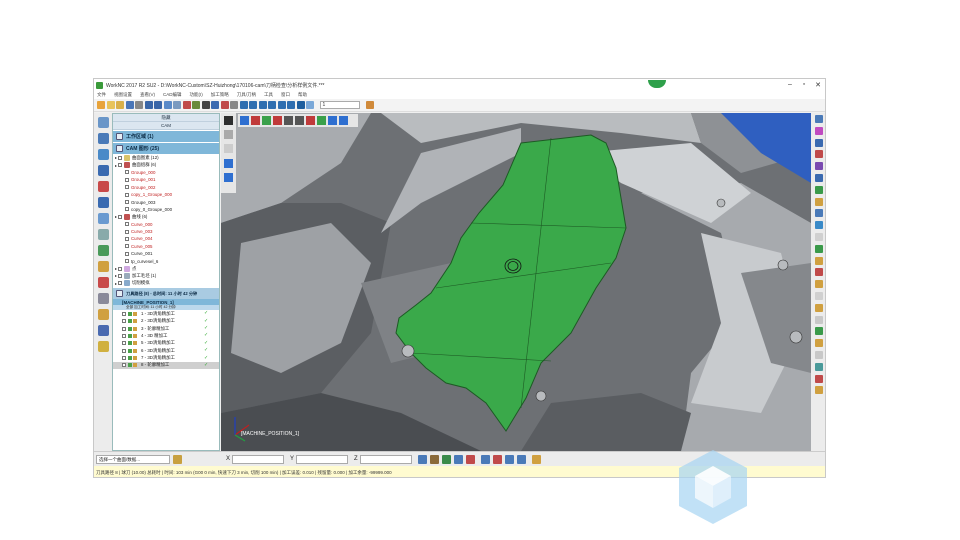  What do you see at coordinates (167, 105) in the screenshot?
I see `grid-icon` at bounding box center [167, 105].